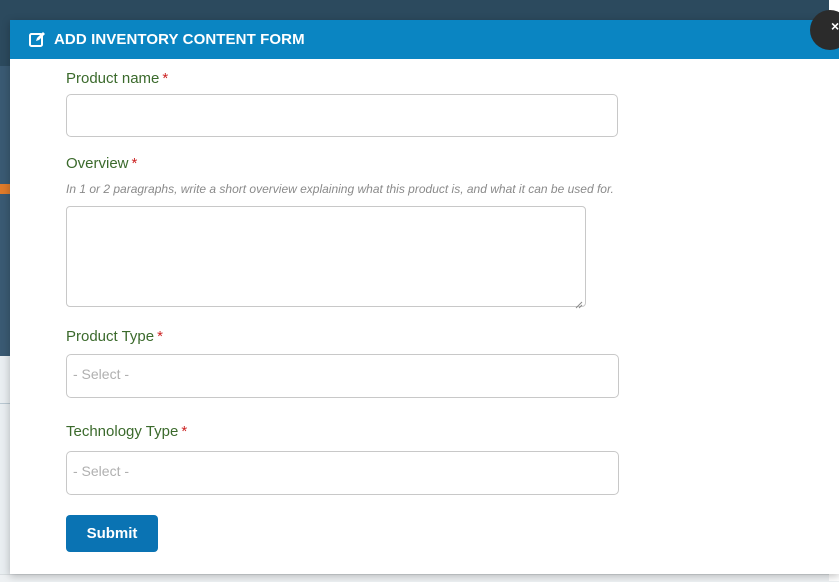 The width and height of the screenshot is (839, 582). I want to click on product-type-selected: - Select -, so click(101, 374).